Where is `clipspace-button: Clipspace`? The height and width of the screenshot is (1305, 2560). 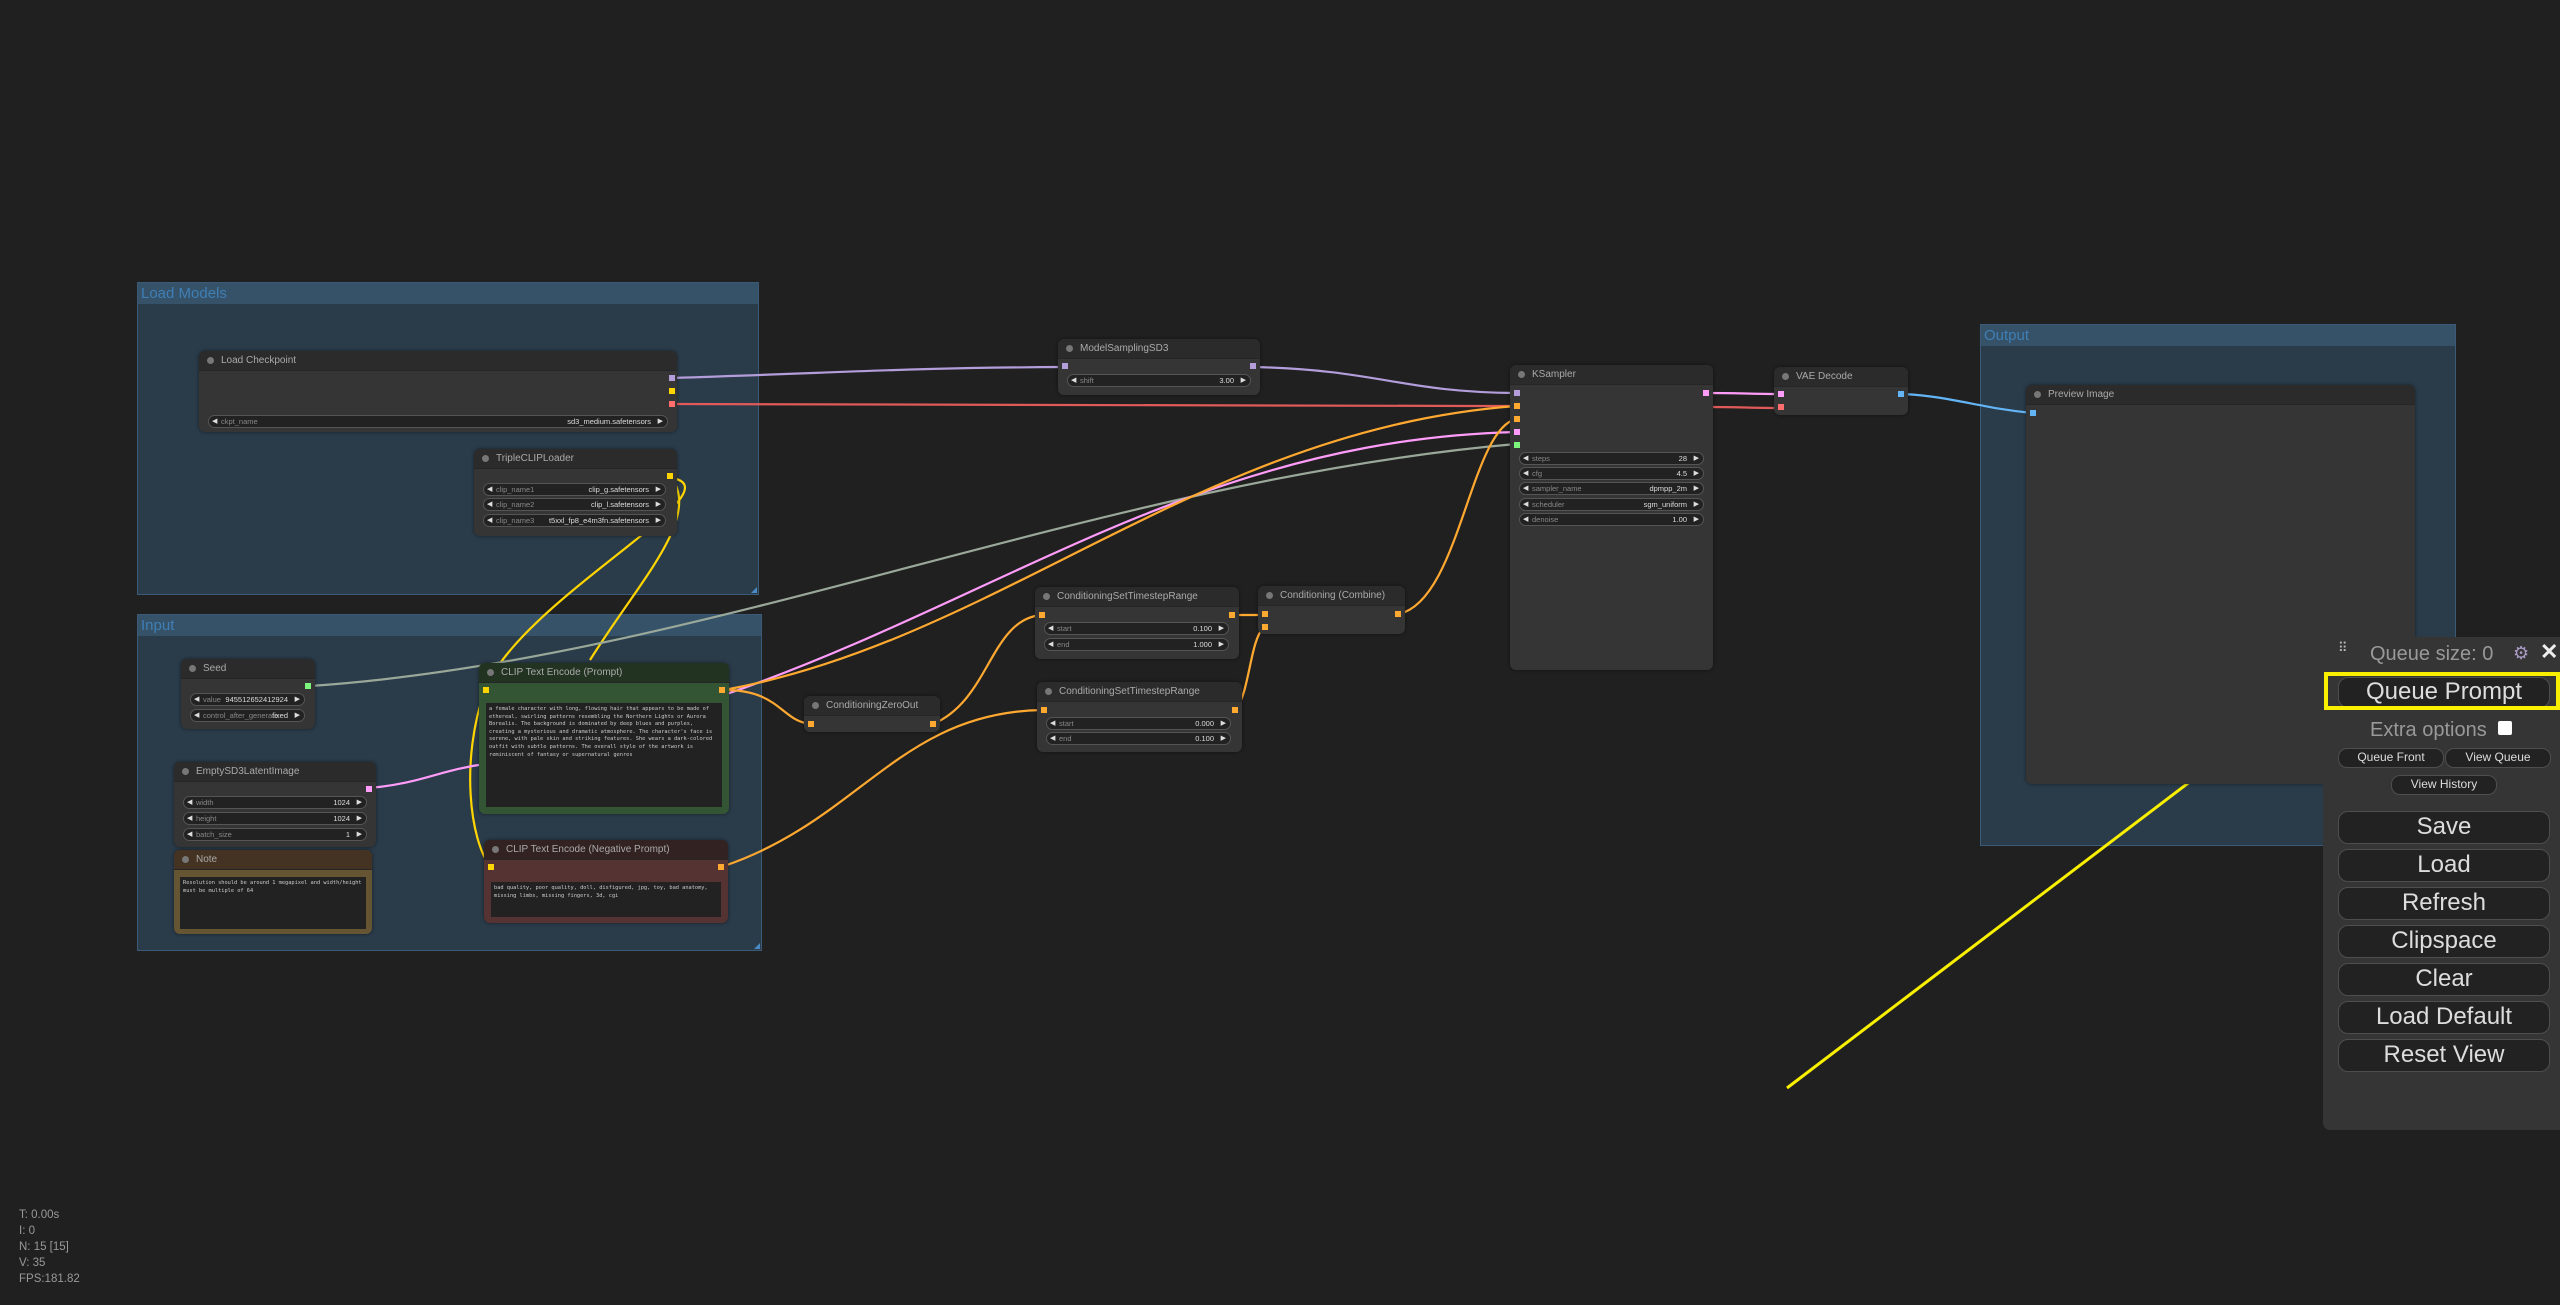 clipspace-button: Clipspace is located at coordinates (2444, 941).